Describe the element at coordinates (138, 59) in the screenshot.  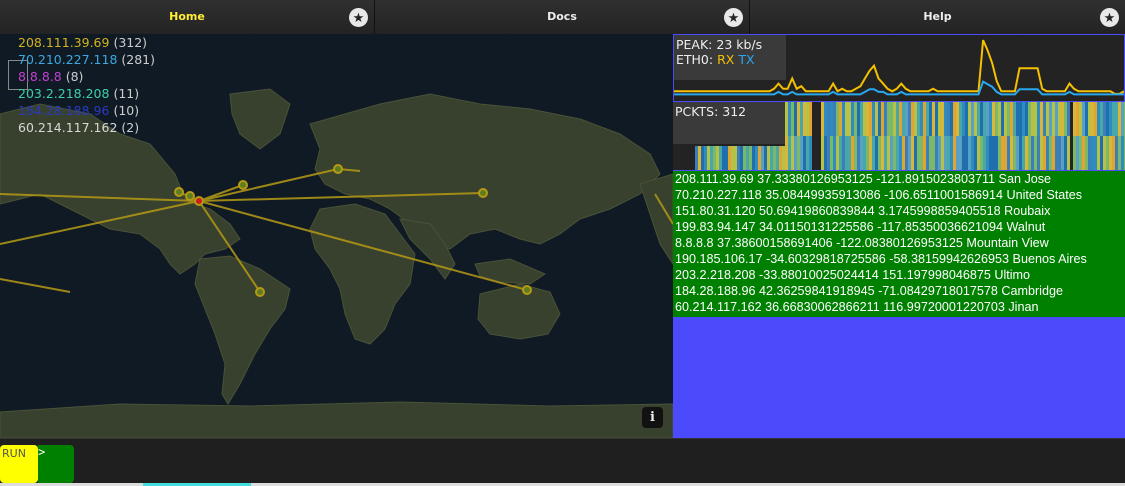
I see `legend-count: (281)` at that location.